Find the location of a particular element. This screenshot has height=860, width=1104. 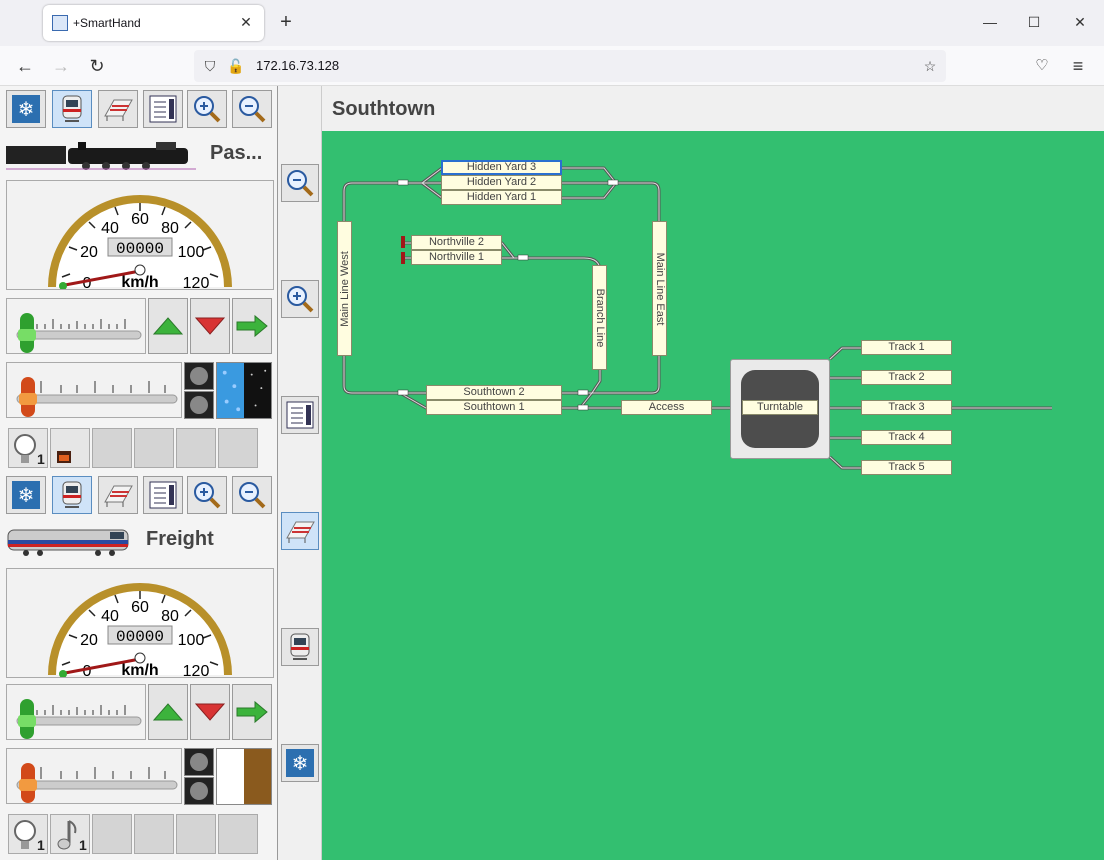

block-branch-line: Branch Line is located at coordinates (599, 317).